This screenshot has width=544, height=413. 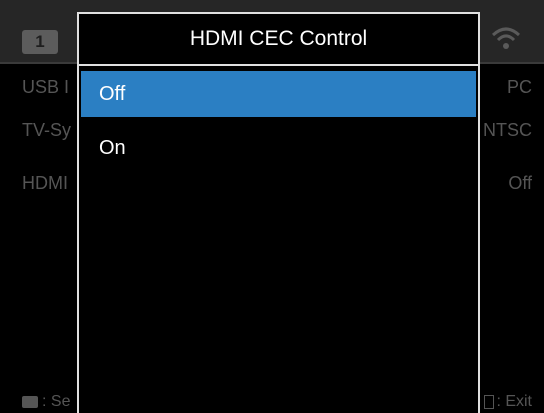 What do you see at coordinates (56, 401) in the screenshot?
I see `footer-select-label: : Se` at bounding box center [56, 401].